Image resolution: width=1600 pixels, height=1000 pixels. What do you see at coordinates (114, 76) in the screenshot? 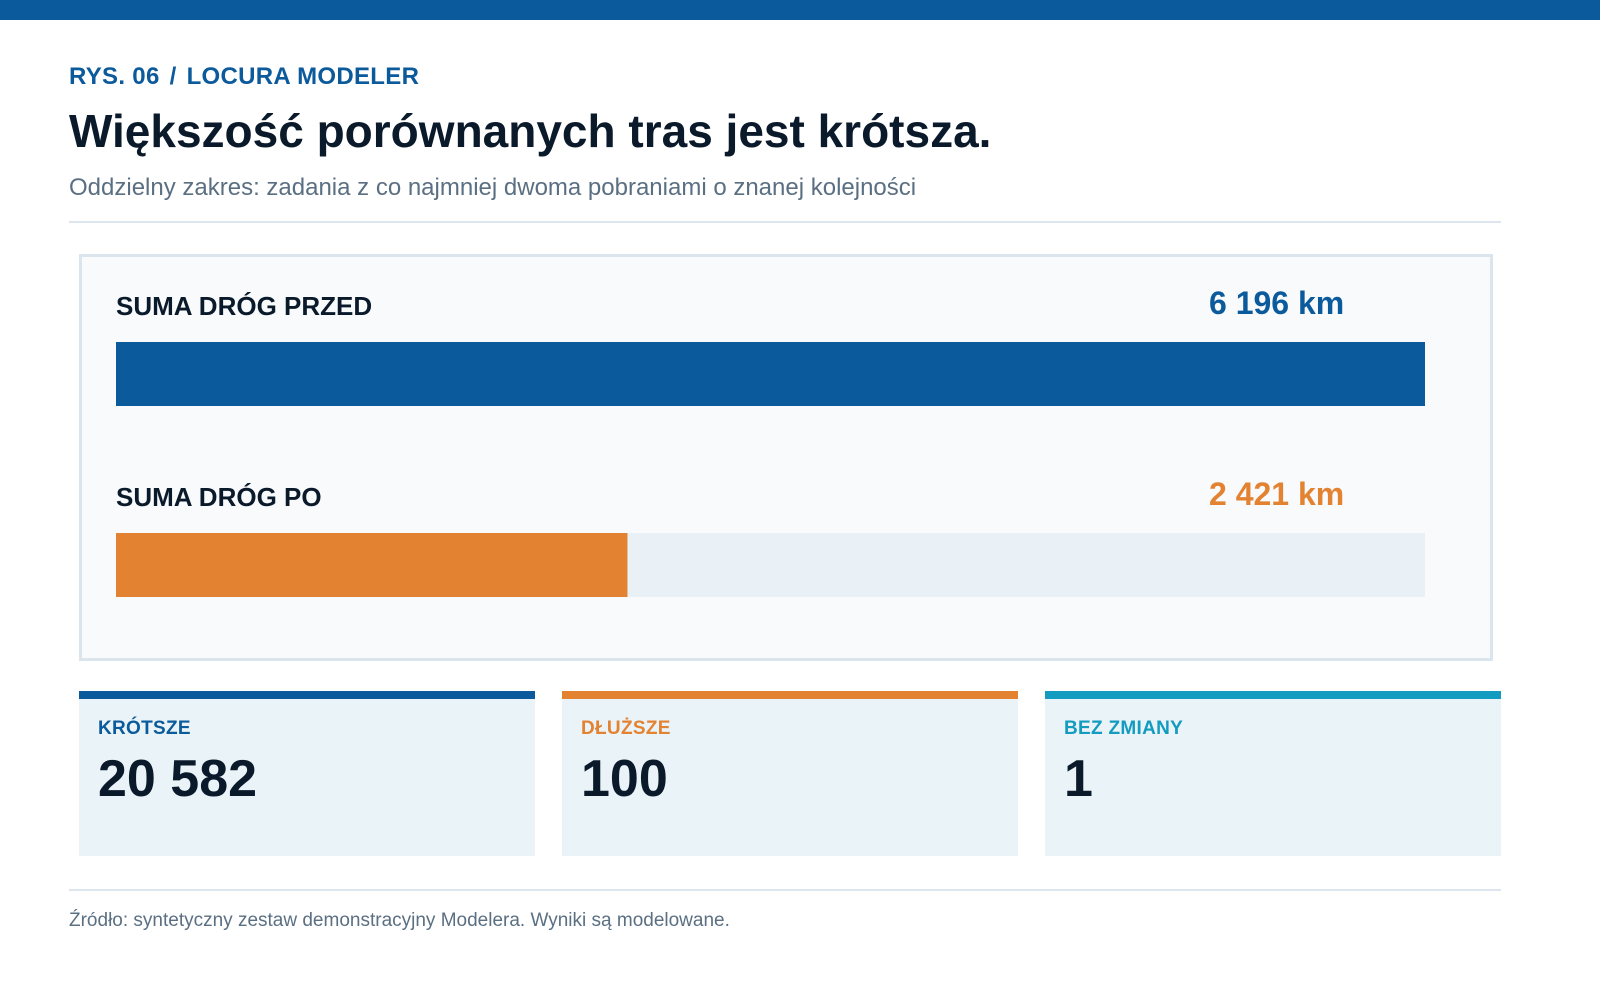
I see `figure-number: RYS. 06` at bounding box center [114, 76].